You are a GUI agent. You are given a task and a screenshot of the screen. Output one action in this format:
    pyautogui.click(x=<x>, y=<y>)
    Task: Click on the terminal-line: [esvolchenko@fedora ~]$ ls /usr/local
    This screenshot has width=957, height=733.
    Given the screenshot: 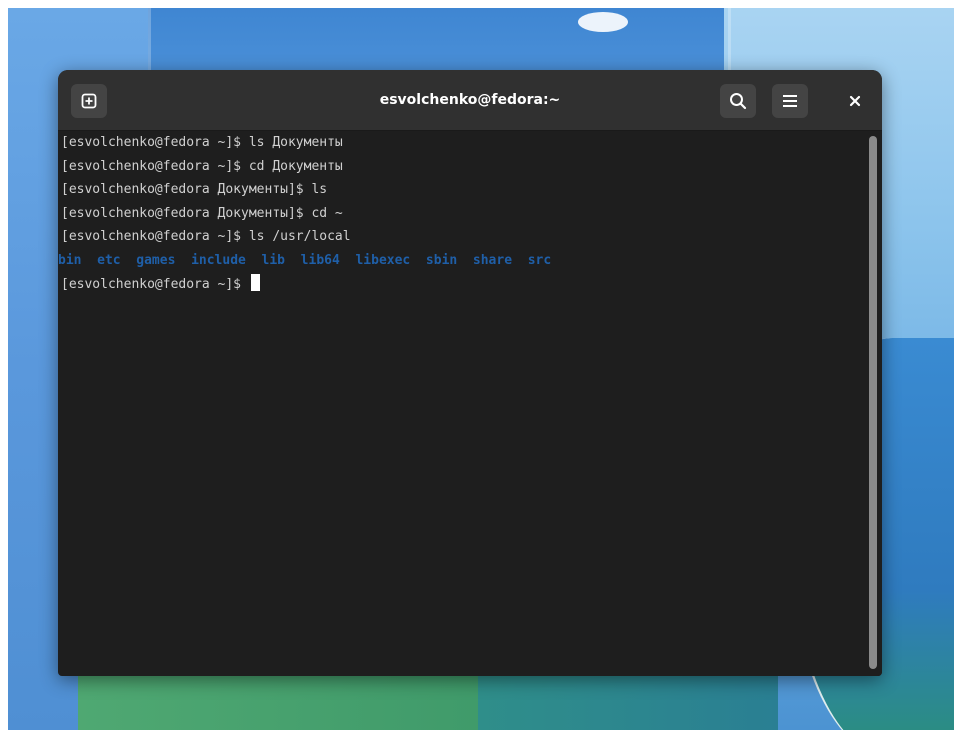 What is the action you would take?
    pyautogui.click(x=206, y=237)
    